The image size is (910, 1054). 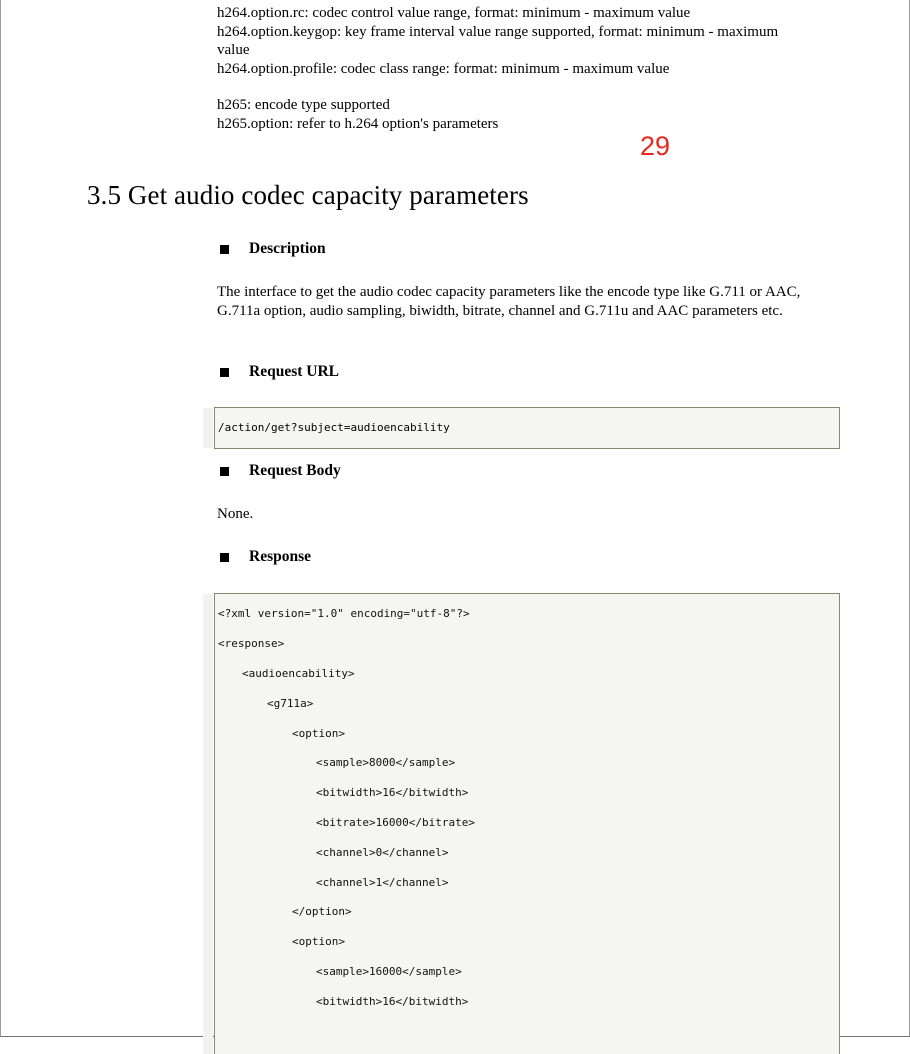 I want to click on page-number: 29, so click(x=655, y=146).